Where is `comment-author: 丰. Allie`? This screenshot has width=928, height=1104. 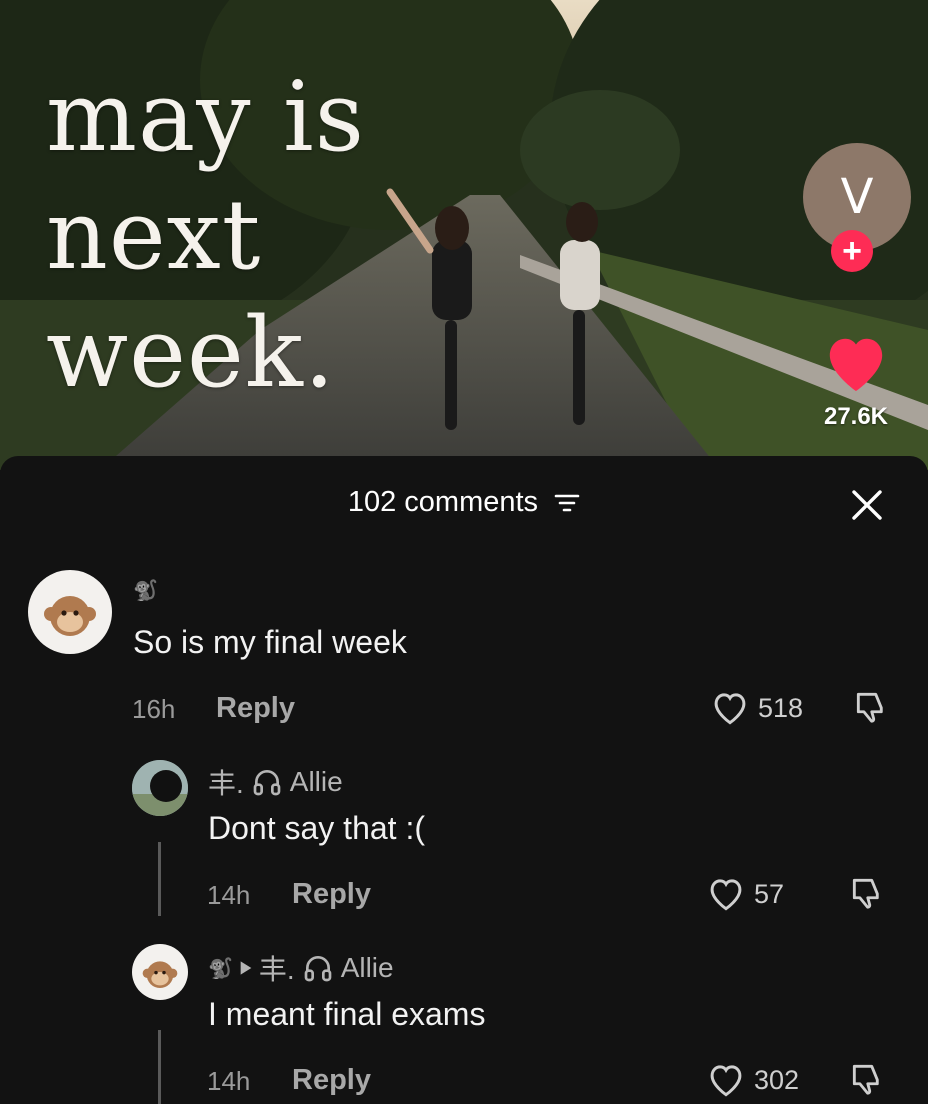
comment-author: 丰. Allie is located at coordinates (275, 782).